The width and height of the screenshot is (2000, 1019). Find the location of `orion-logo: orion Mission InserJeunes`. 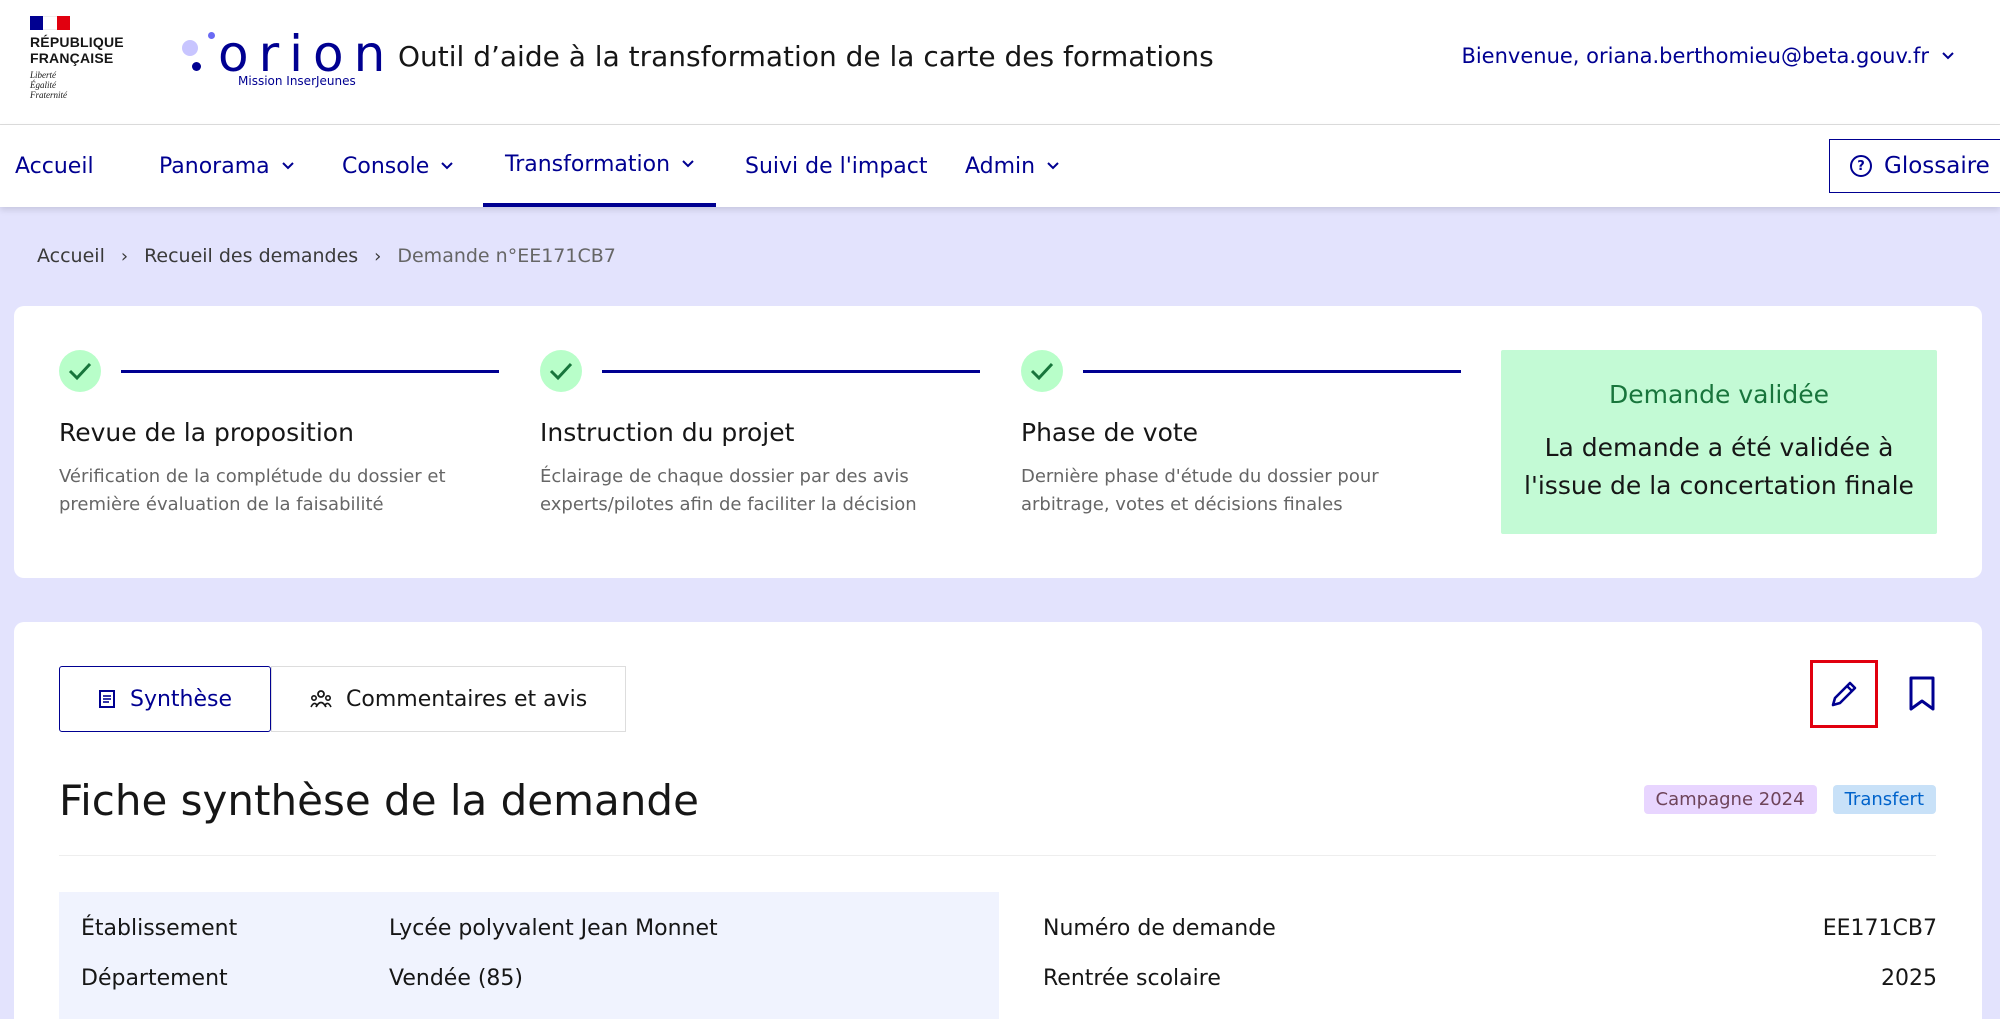

orion-logo: orion Mission InserJeunes is located at coordinates (281, 59).